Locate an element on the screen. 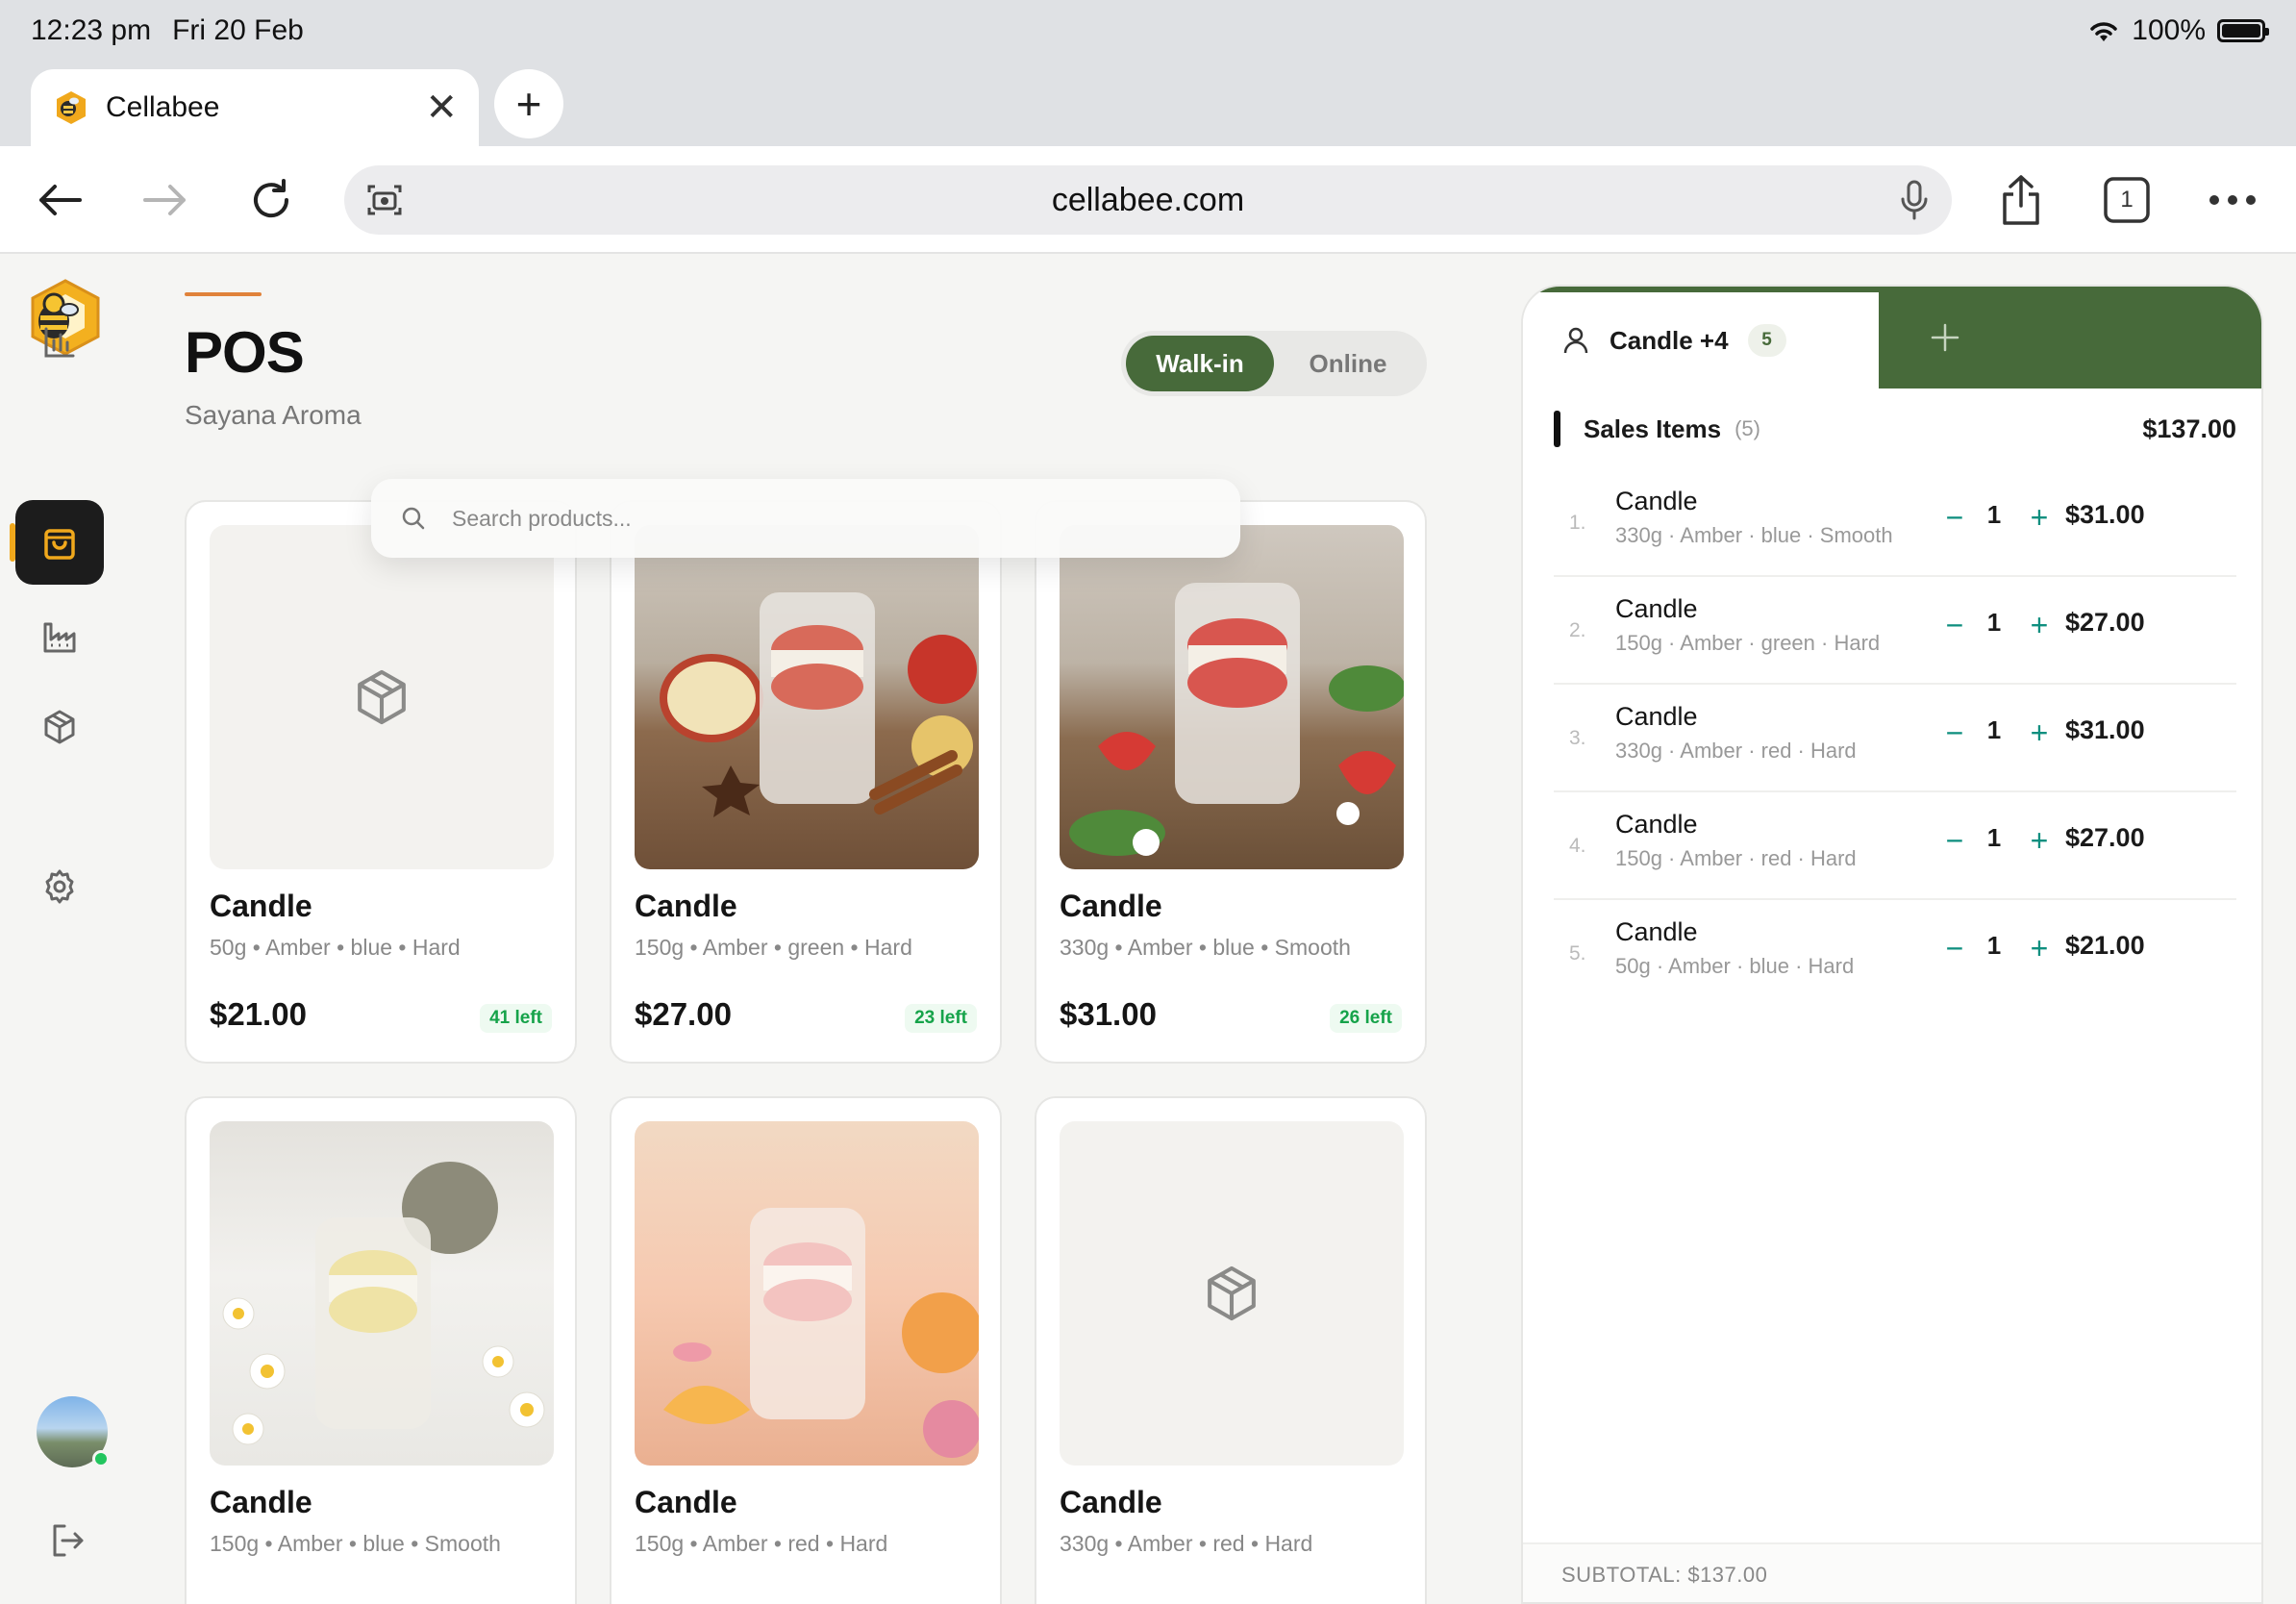  product-attributes: 150g • Amber • blue • Smooth is located at coordinates (355, 1543).